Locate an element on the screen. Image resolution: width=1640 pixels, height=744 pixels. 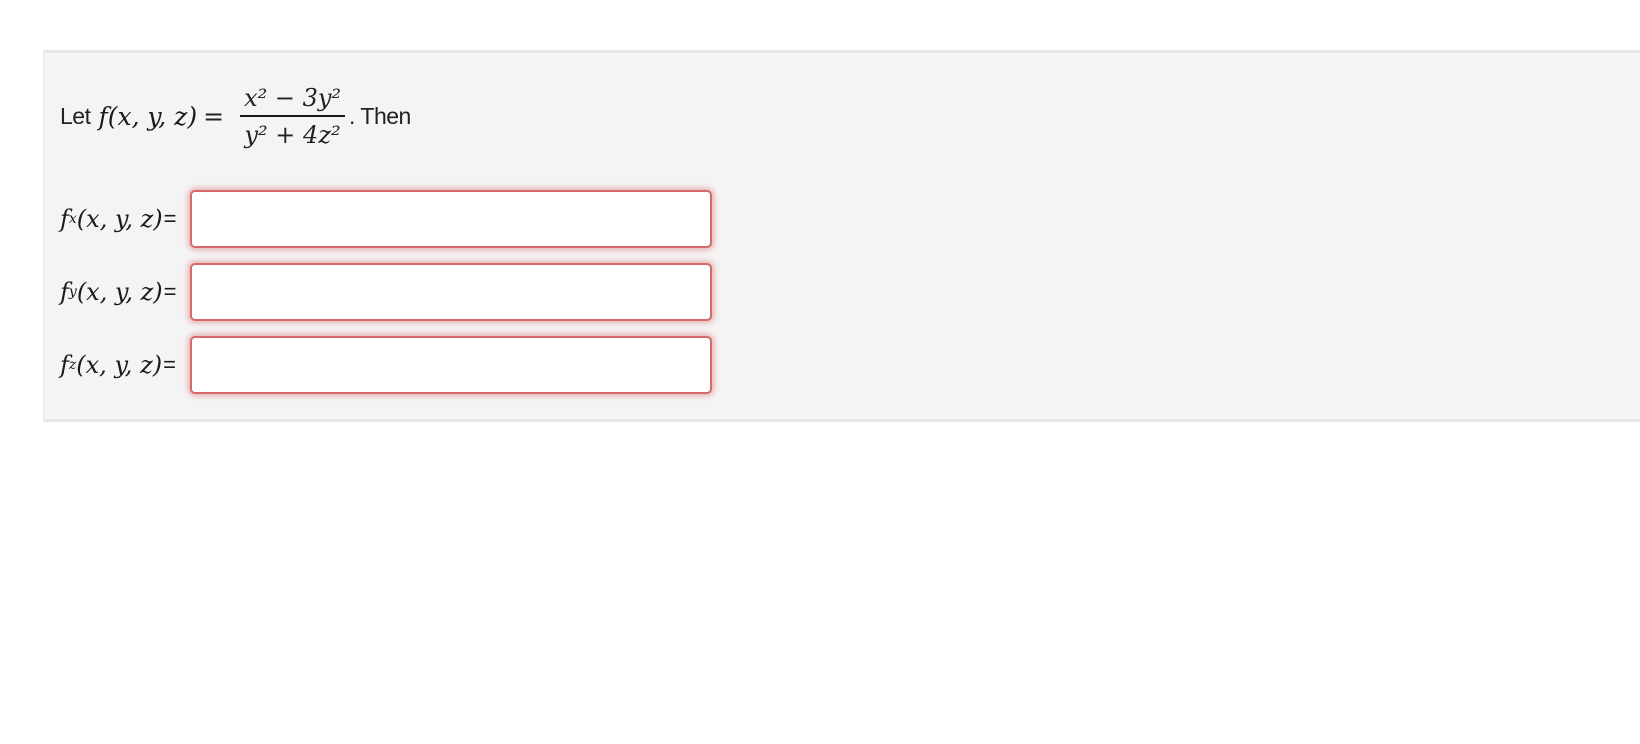
subscript-y: y is located at coordinates (72, 292).